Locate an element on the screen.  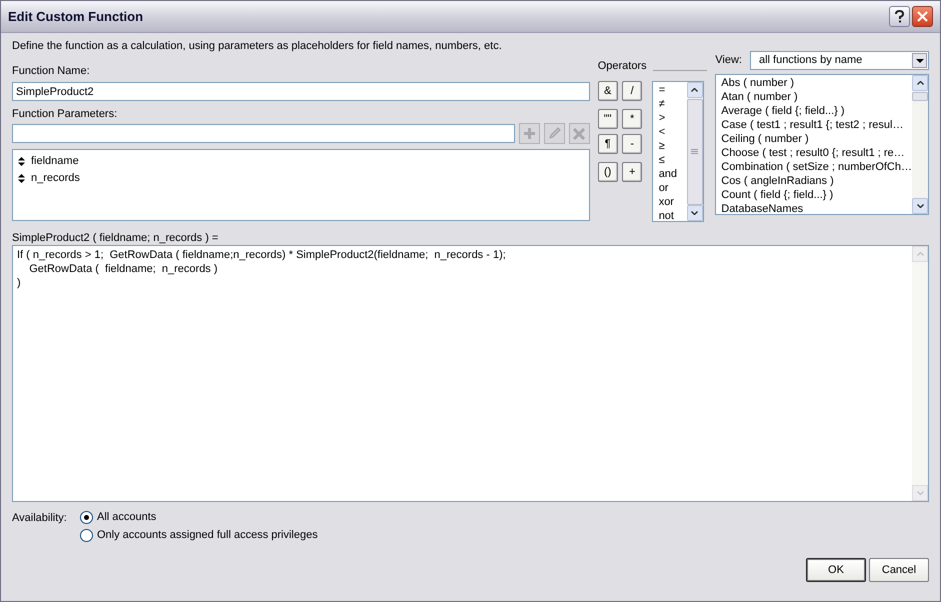
description-text: Define the function as a calculation, using parameters as placeholders for field names, numbers, etc. is located at coordinates (257, 45).